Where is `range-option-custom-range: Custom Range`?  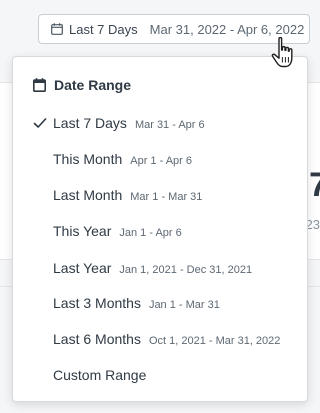
range-option-custom-range: Custom Range is located at coordinates (160, 375).